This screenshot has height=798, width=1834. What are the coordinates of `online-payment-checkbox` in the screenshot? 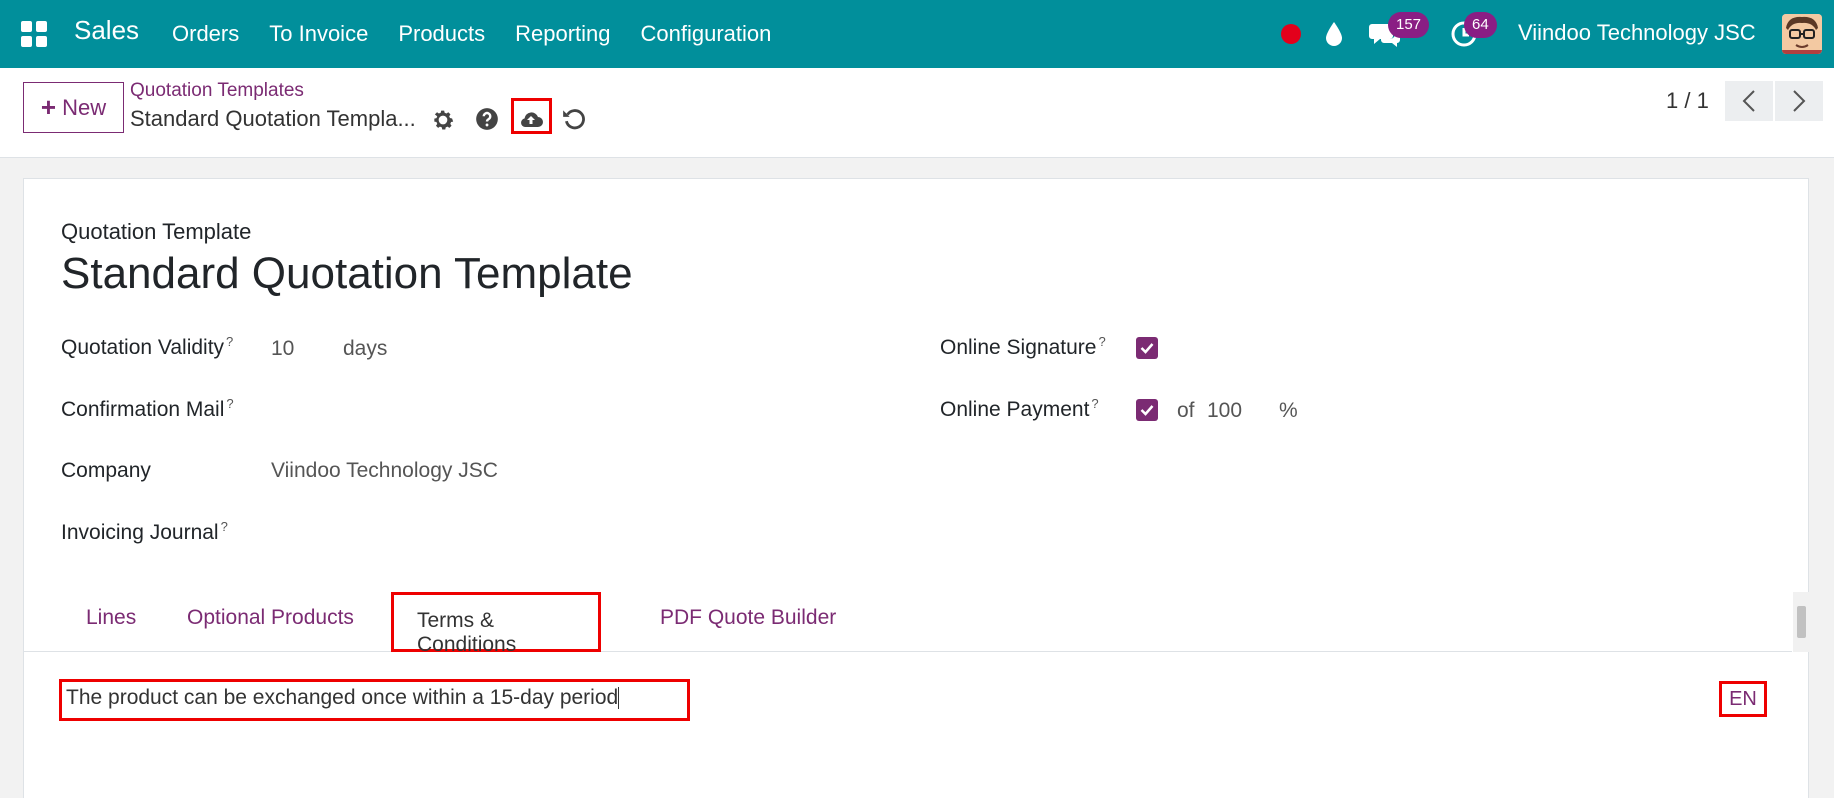 It's located at (1147, 410).